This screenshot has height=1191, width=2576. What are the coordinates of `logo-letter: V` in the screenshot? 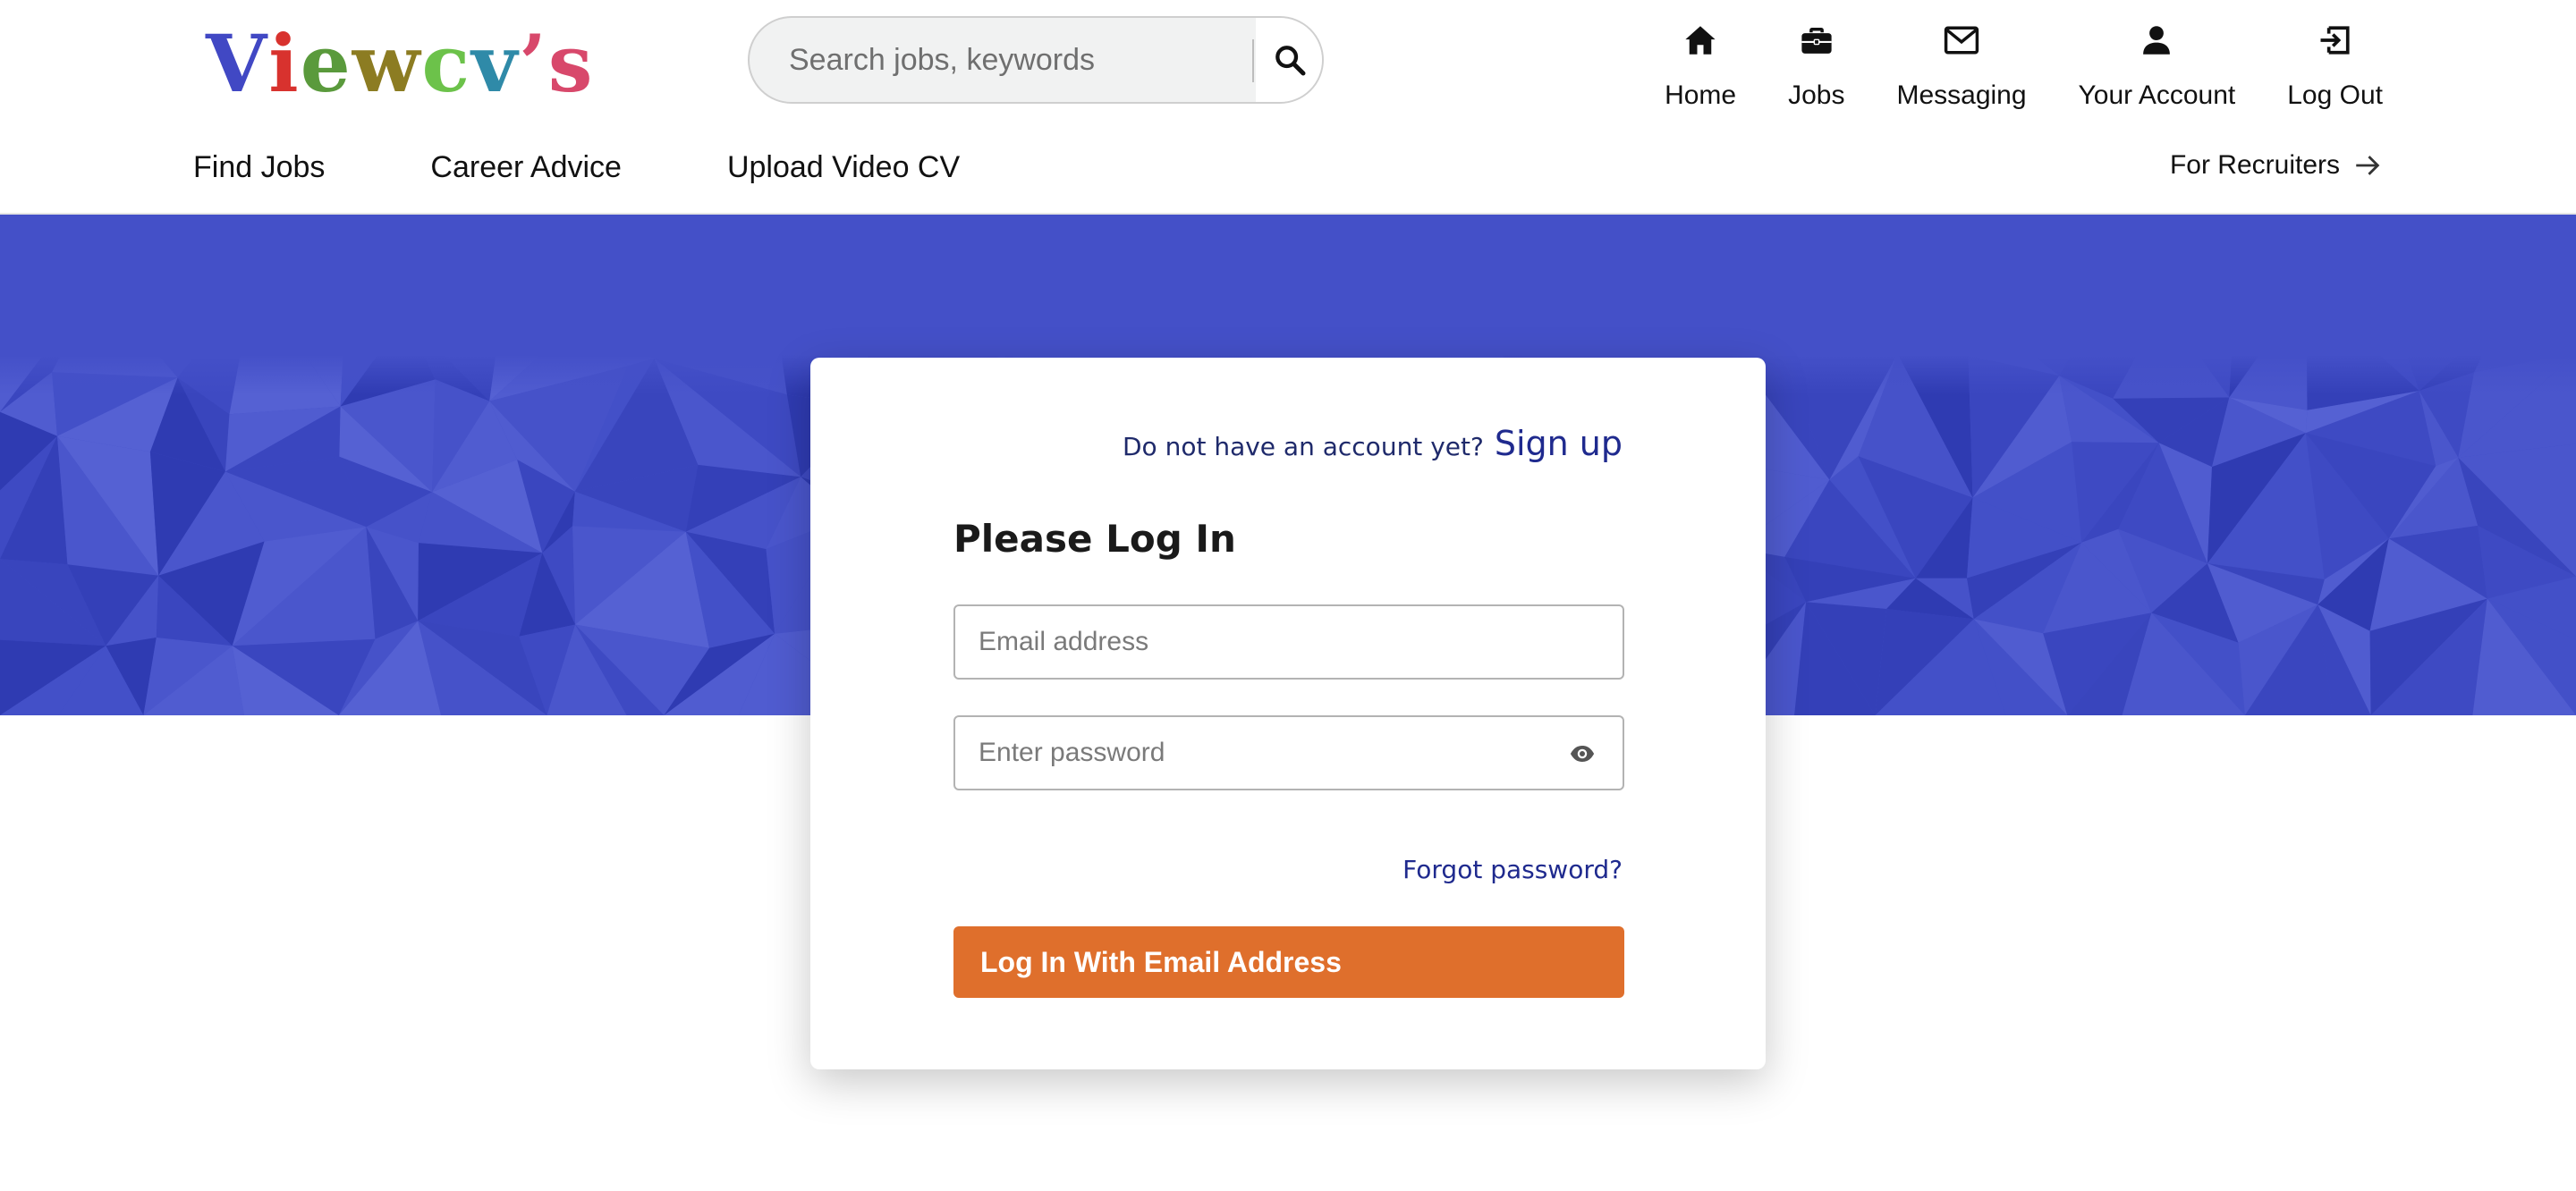 It's located at (237, 63).